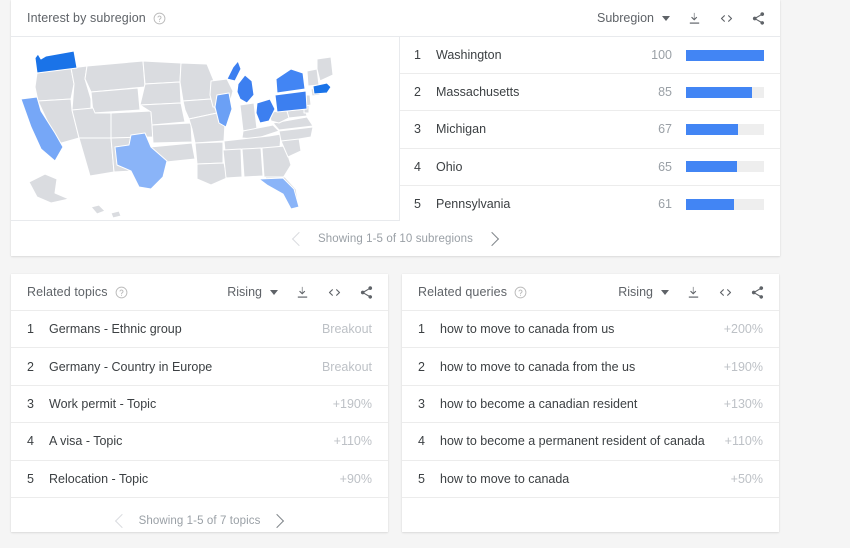 This screenshot has width=850, height=548. I want to click on table-row: 5 Pennsylvania 61, so click(590, 204).